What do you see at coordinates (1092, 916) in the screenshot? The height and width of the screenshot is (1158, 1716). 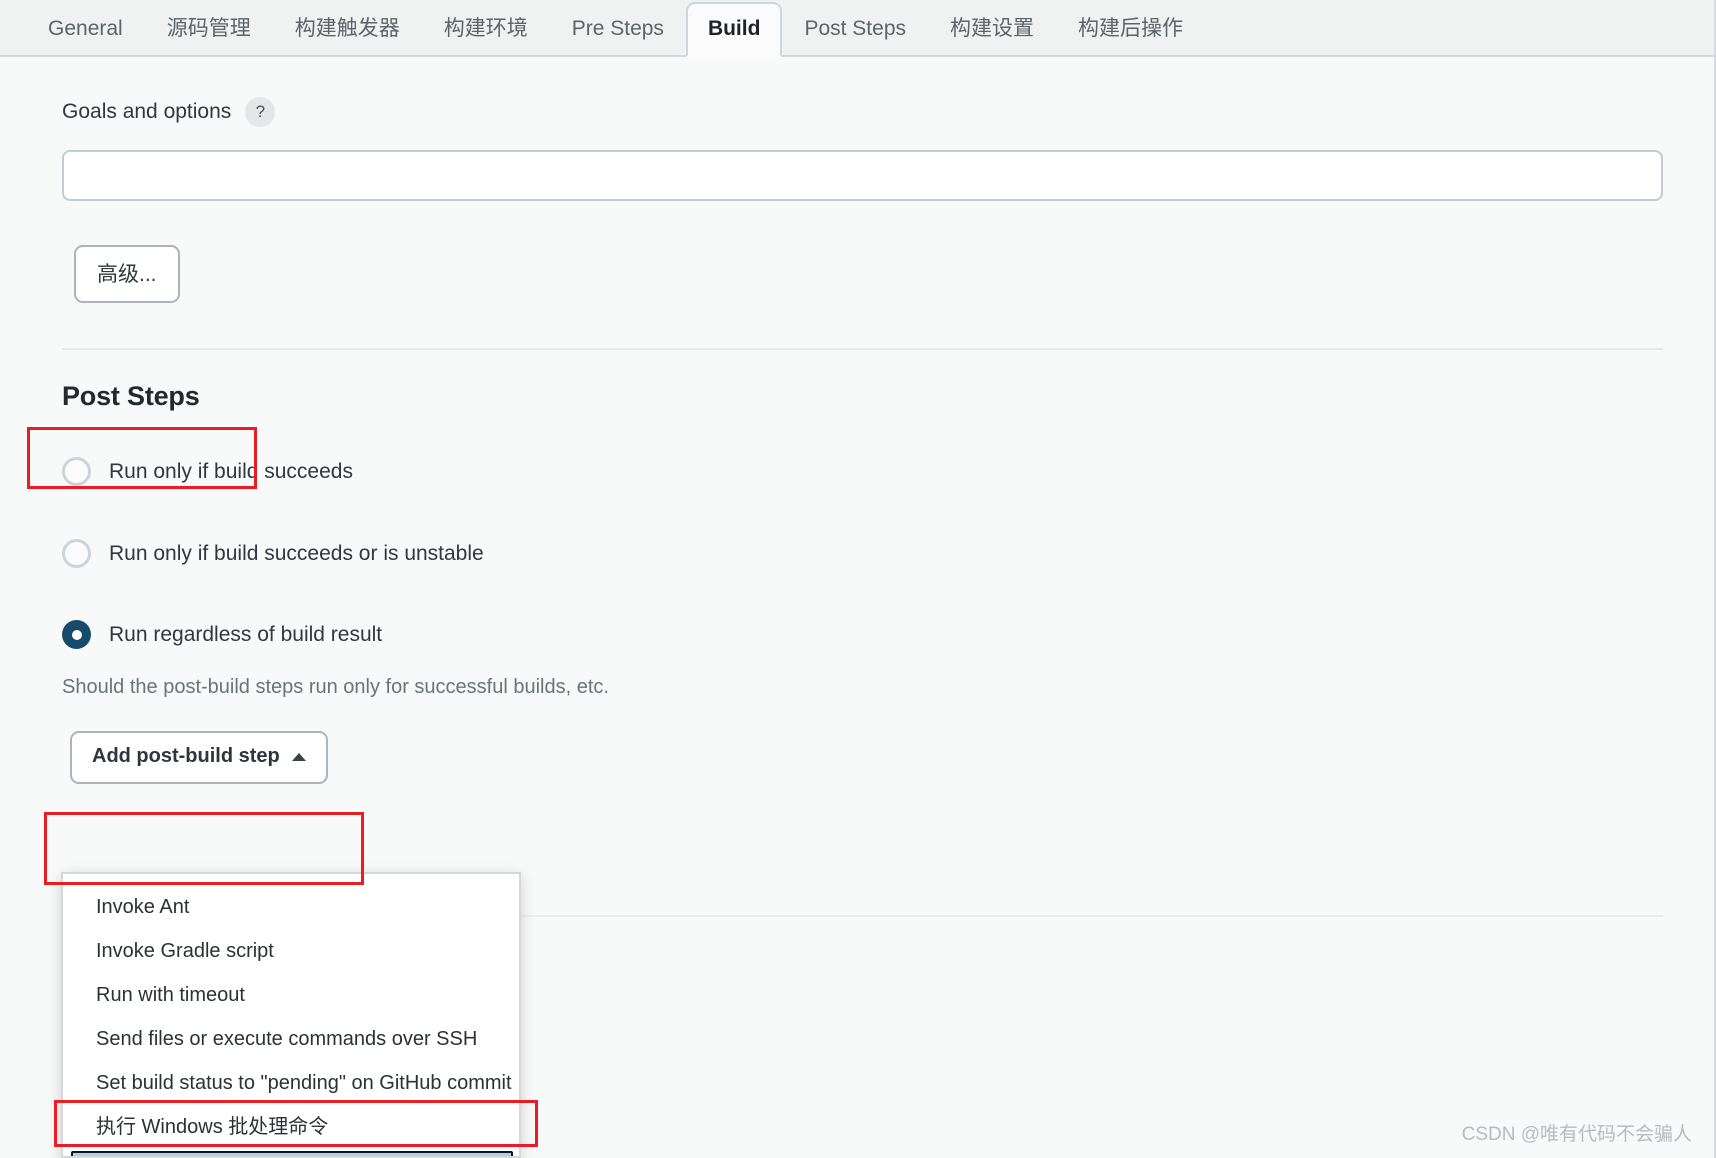 I see `content-divider-line` at bounding box center [1092, 916].